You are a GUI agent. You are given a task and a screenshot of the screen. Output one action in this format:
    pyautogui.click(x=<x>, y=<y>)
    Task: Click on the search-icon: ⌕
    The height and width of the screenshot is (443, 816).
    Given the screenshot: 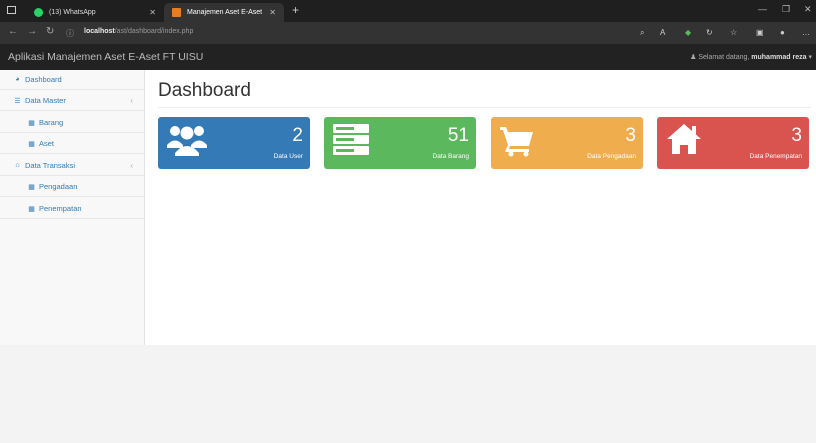 What is the action you would take?
    pyautogui.click(x=642, y=33)
    